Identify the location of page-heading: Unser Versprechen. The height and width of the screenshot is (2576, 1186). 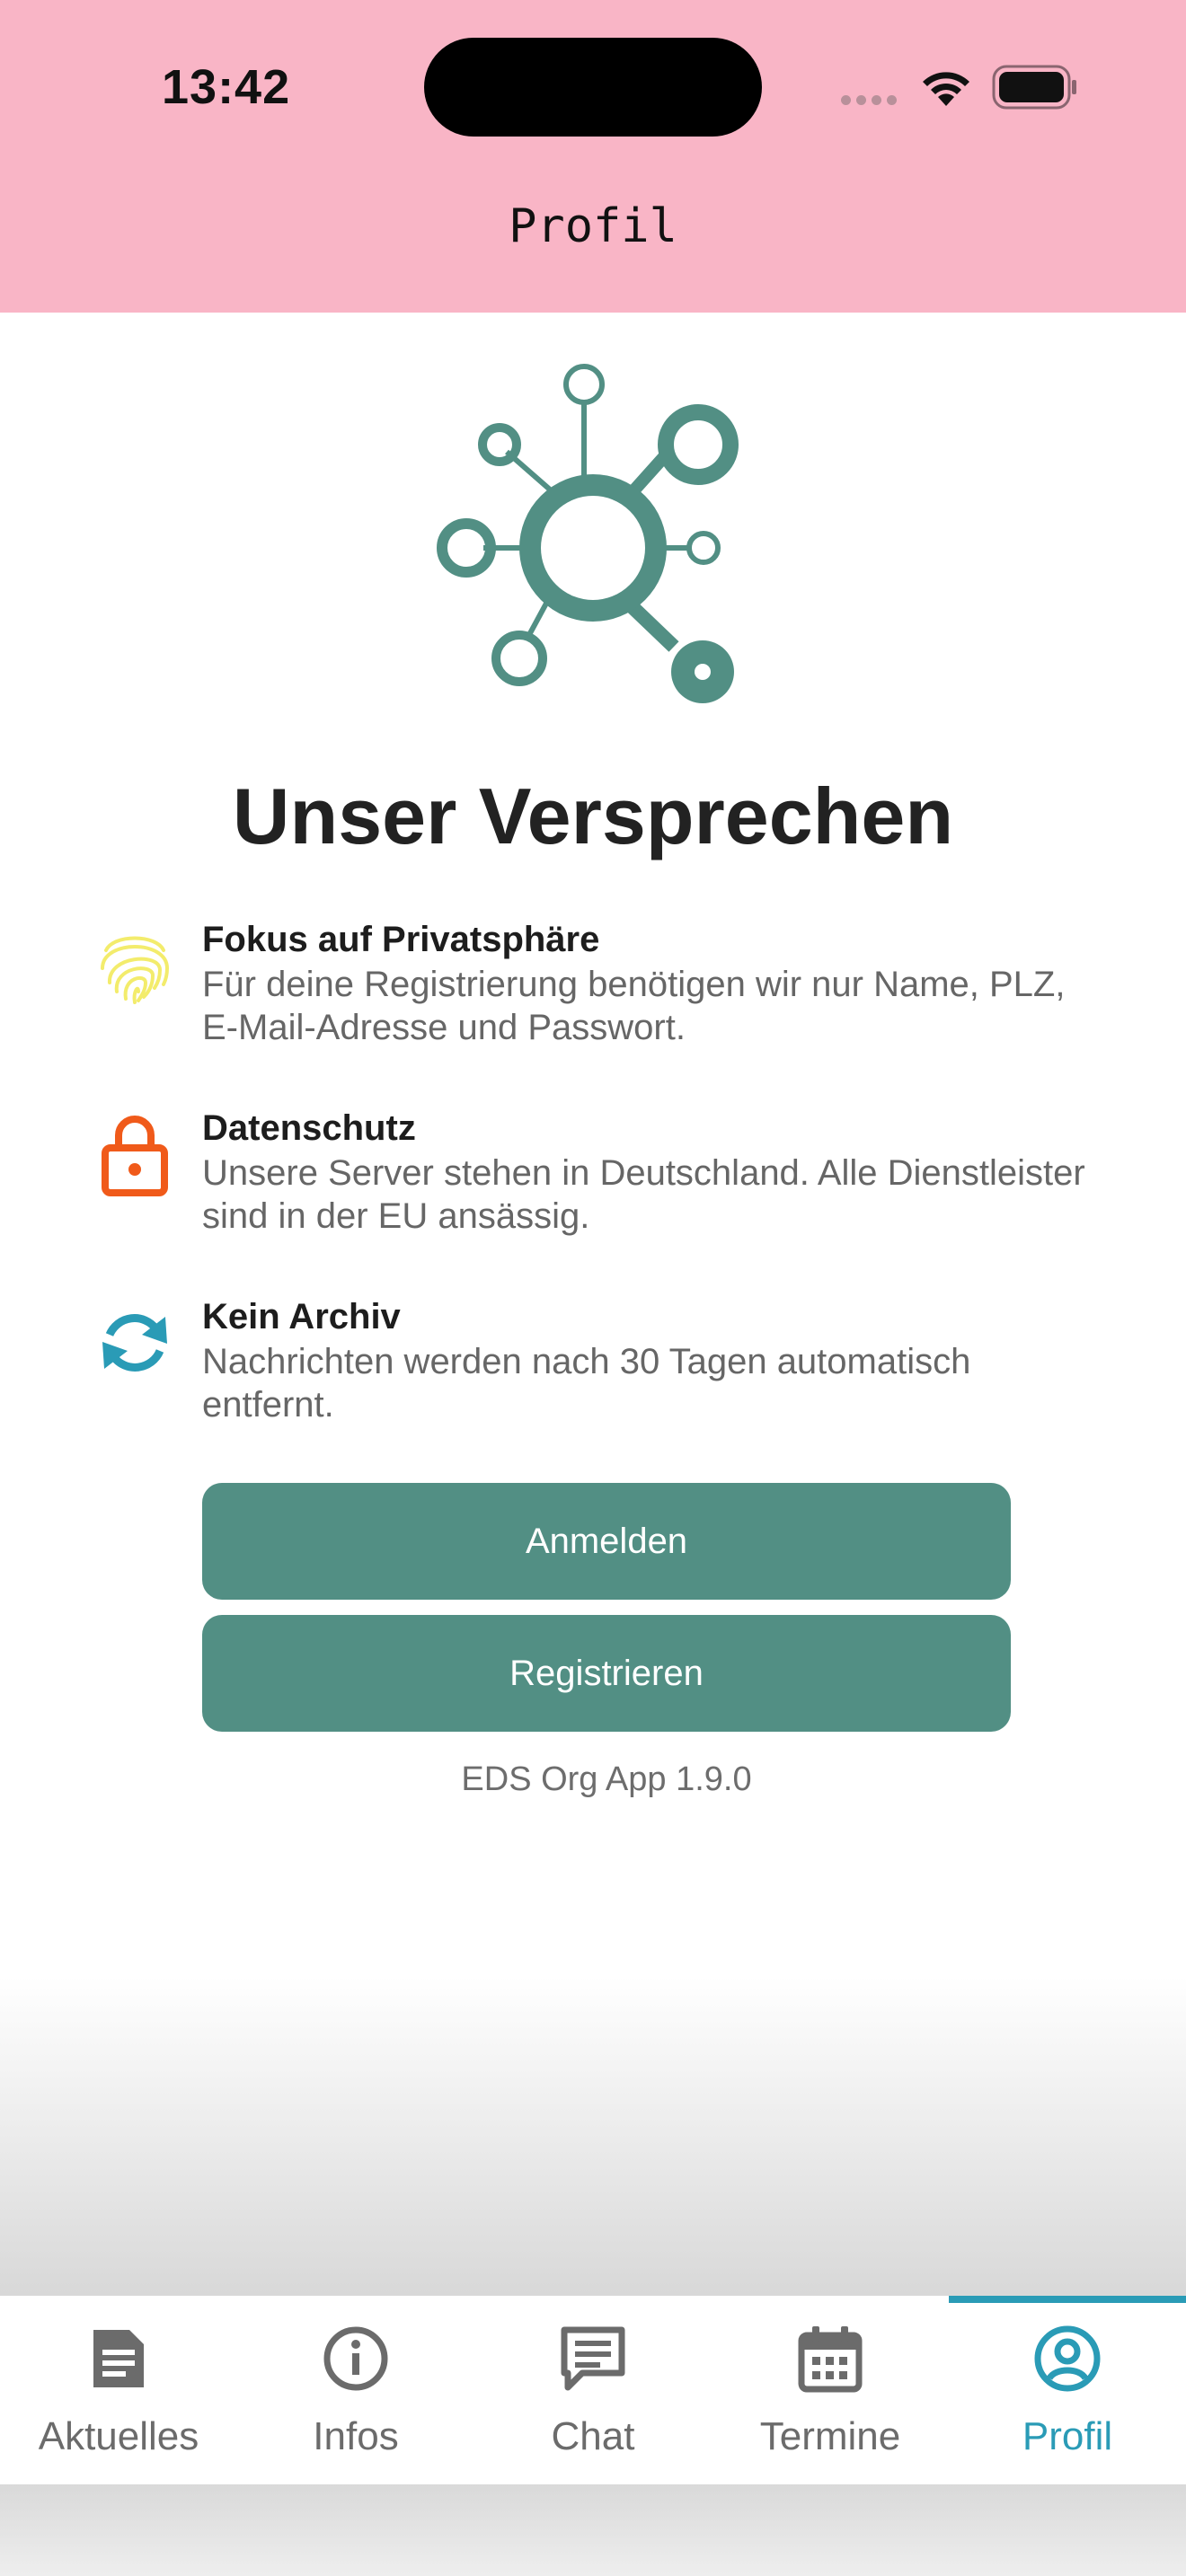
(593, 816).